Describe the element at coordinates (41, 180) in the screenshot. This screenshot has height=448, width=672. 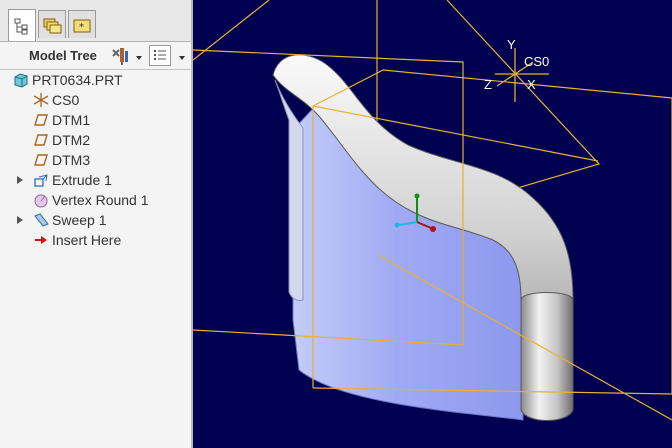
I see `extrude-icon` at that location.